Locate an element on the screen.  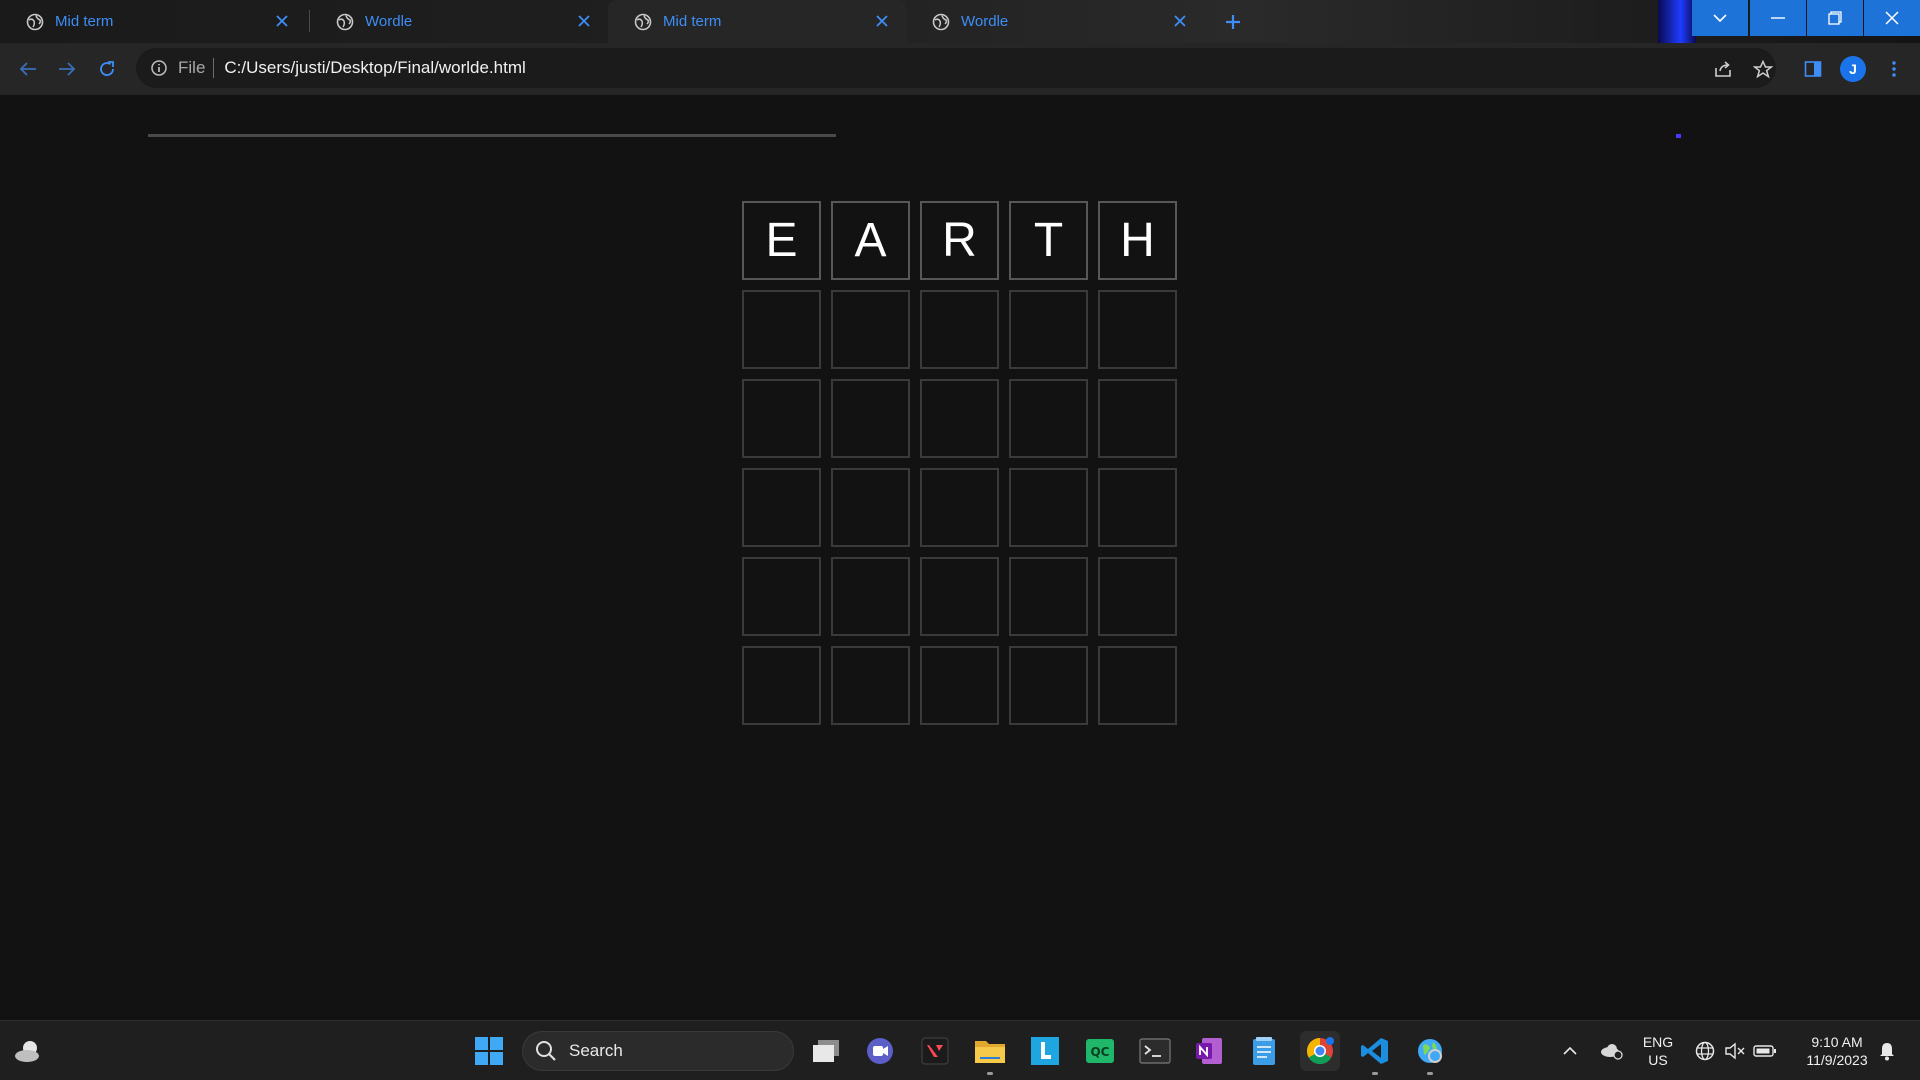
search-label: Search is located at coordinates (596, 1050).